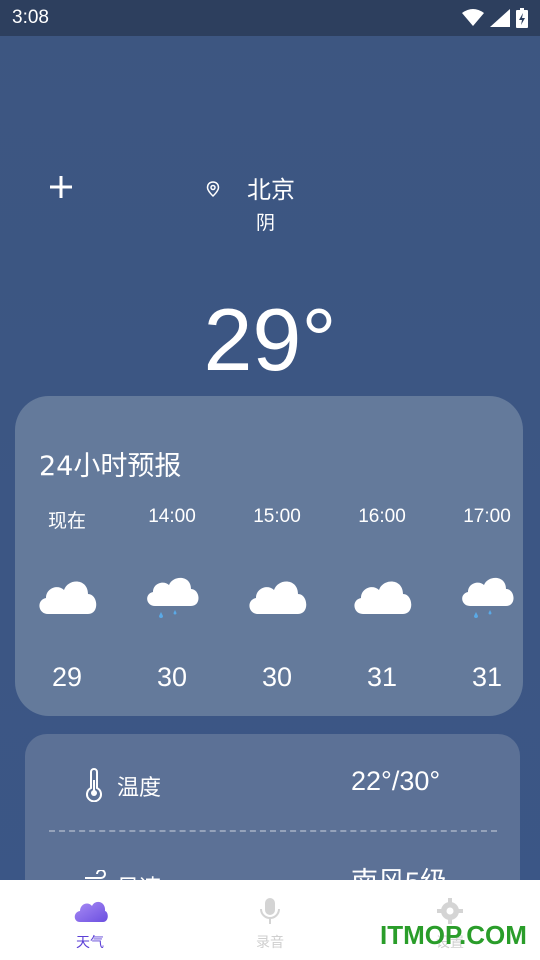 The width and height of the screenshot is (540, 960). Describe the element at coordinates (487, 516) in the screenshot. I see `hour-label: 17:00` at that location.